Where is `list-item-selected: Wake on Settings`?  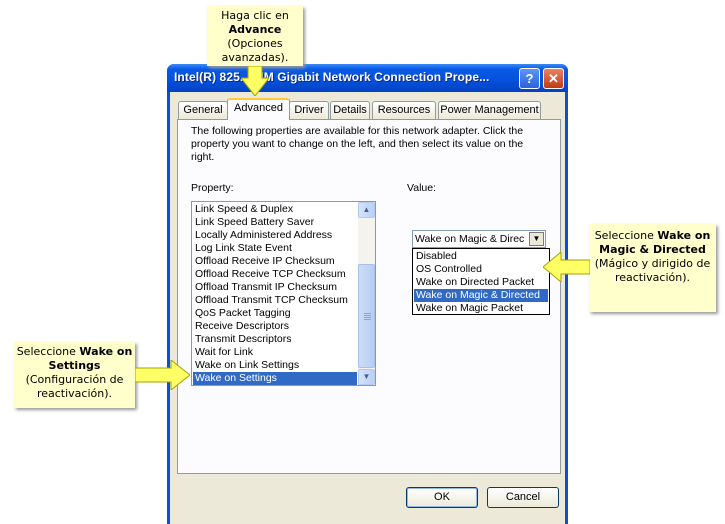
list-item-selected: Wake on Settings is located at coordinates (275, 378).